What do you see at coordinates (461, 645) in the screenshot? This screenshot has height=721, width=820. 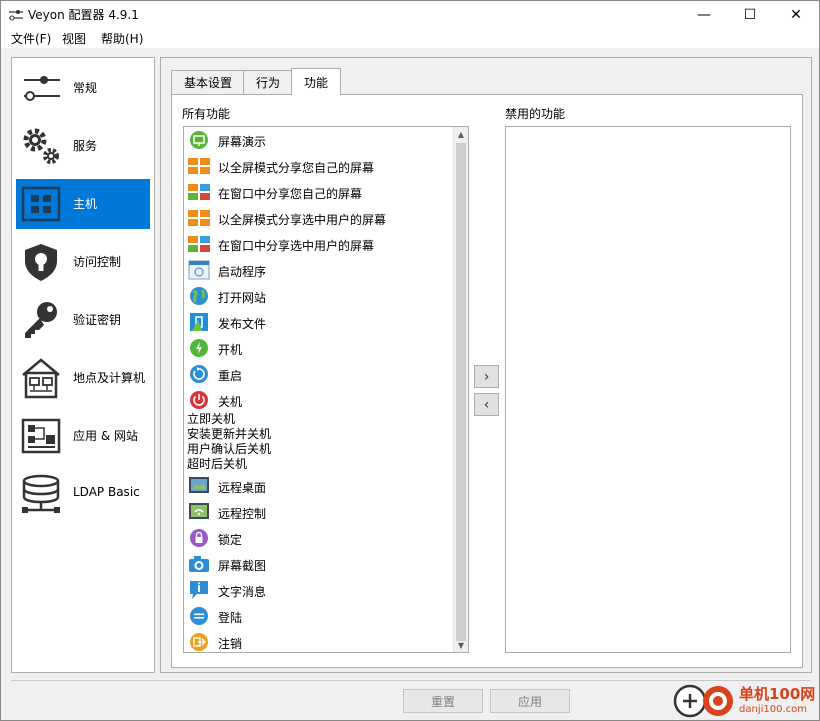 I see `scroll-down-icon: ▼` at bounding box center [461, 645].